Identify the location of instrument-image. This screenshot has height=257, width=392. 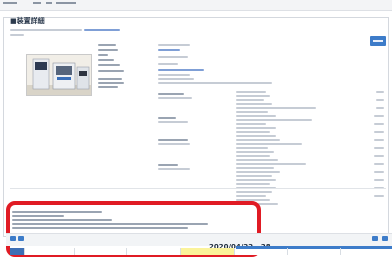
(59, 75).